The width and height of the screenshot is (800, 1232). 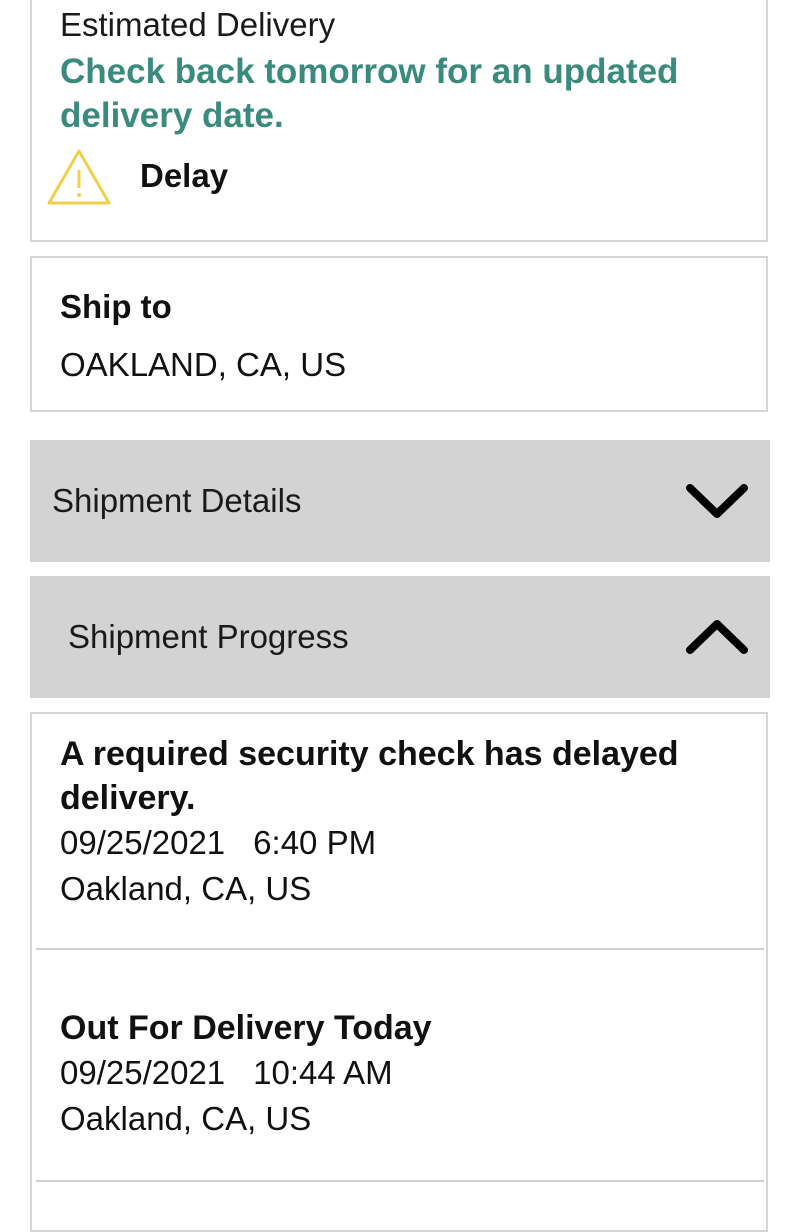 What do you see at coordinates (315, 842) in the screenshot?
I see `progress-event-time: 6:40 PM` at bounding box center [315, 842].